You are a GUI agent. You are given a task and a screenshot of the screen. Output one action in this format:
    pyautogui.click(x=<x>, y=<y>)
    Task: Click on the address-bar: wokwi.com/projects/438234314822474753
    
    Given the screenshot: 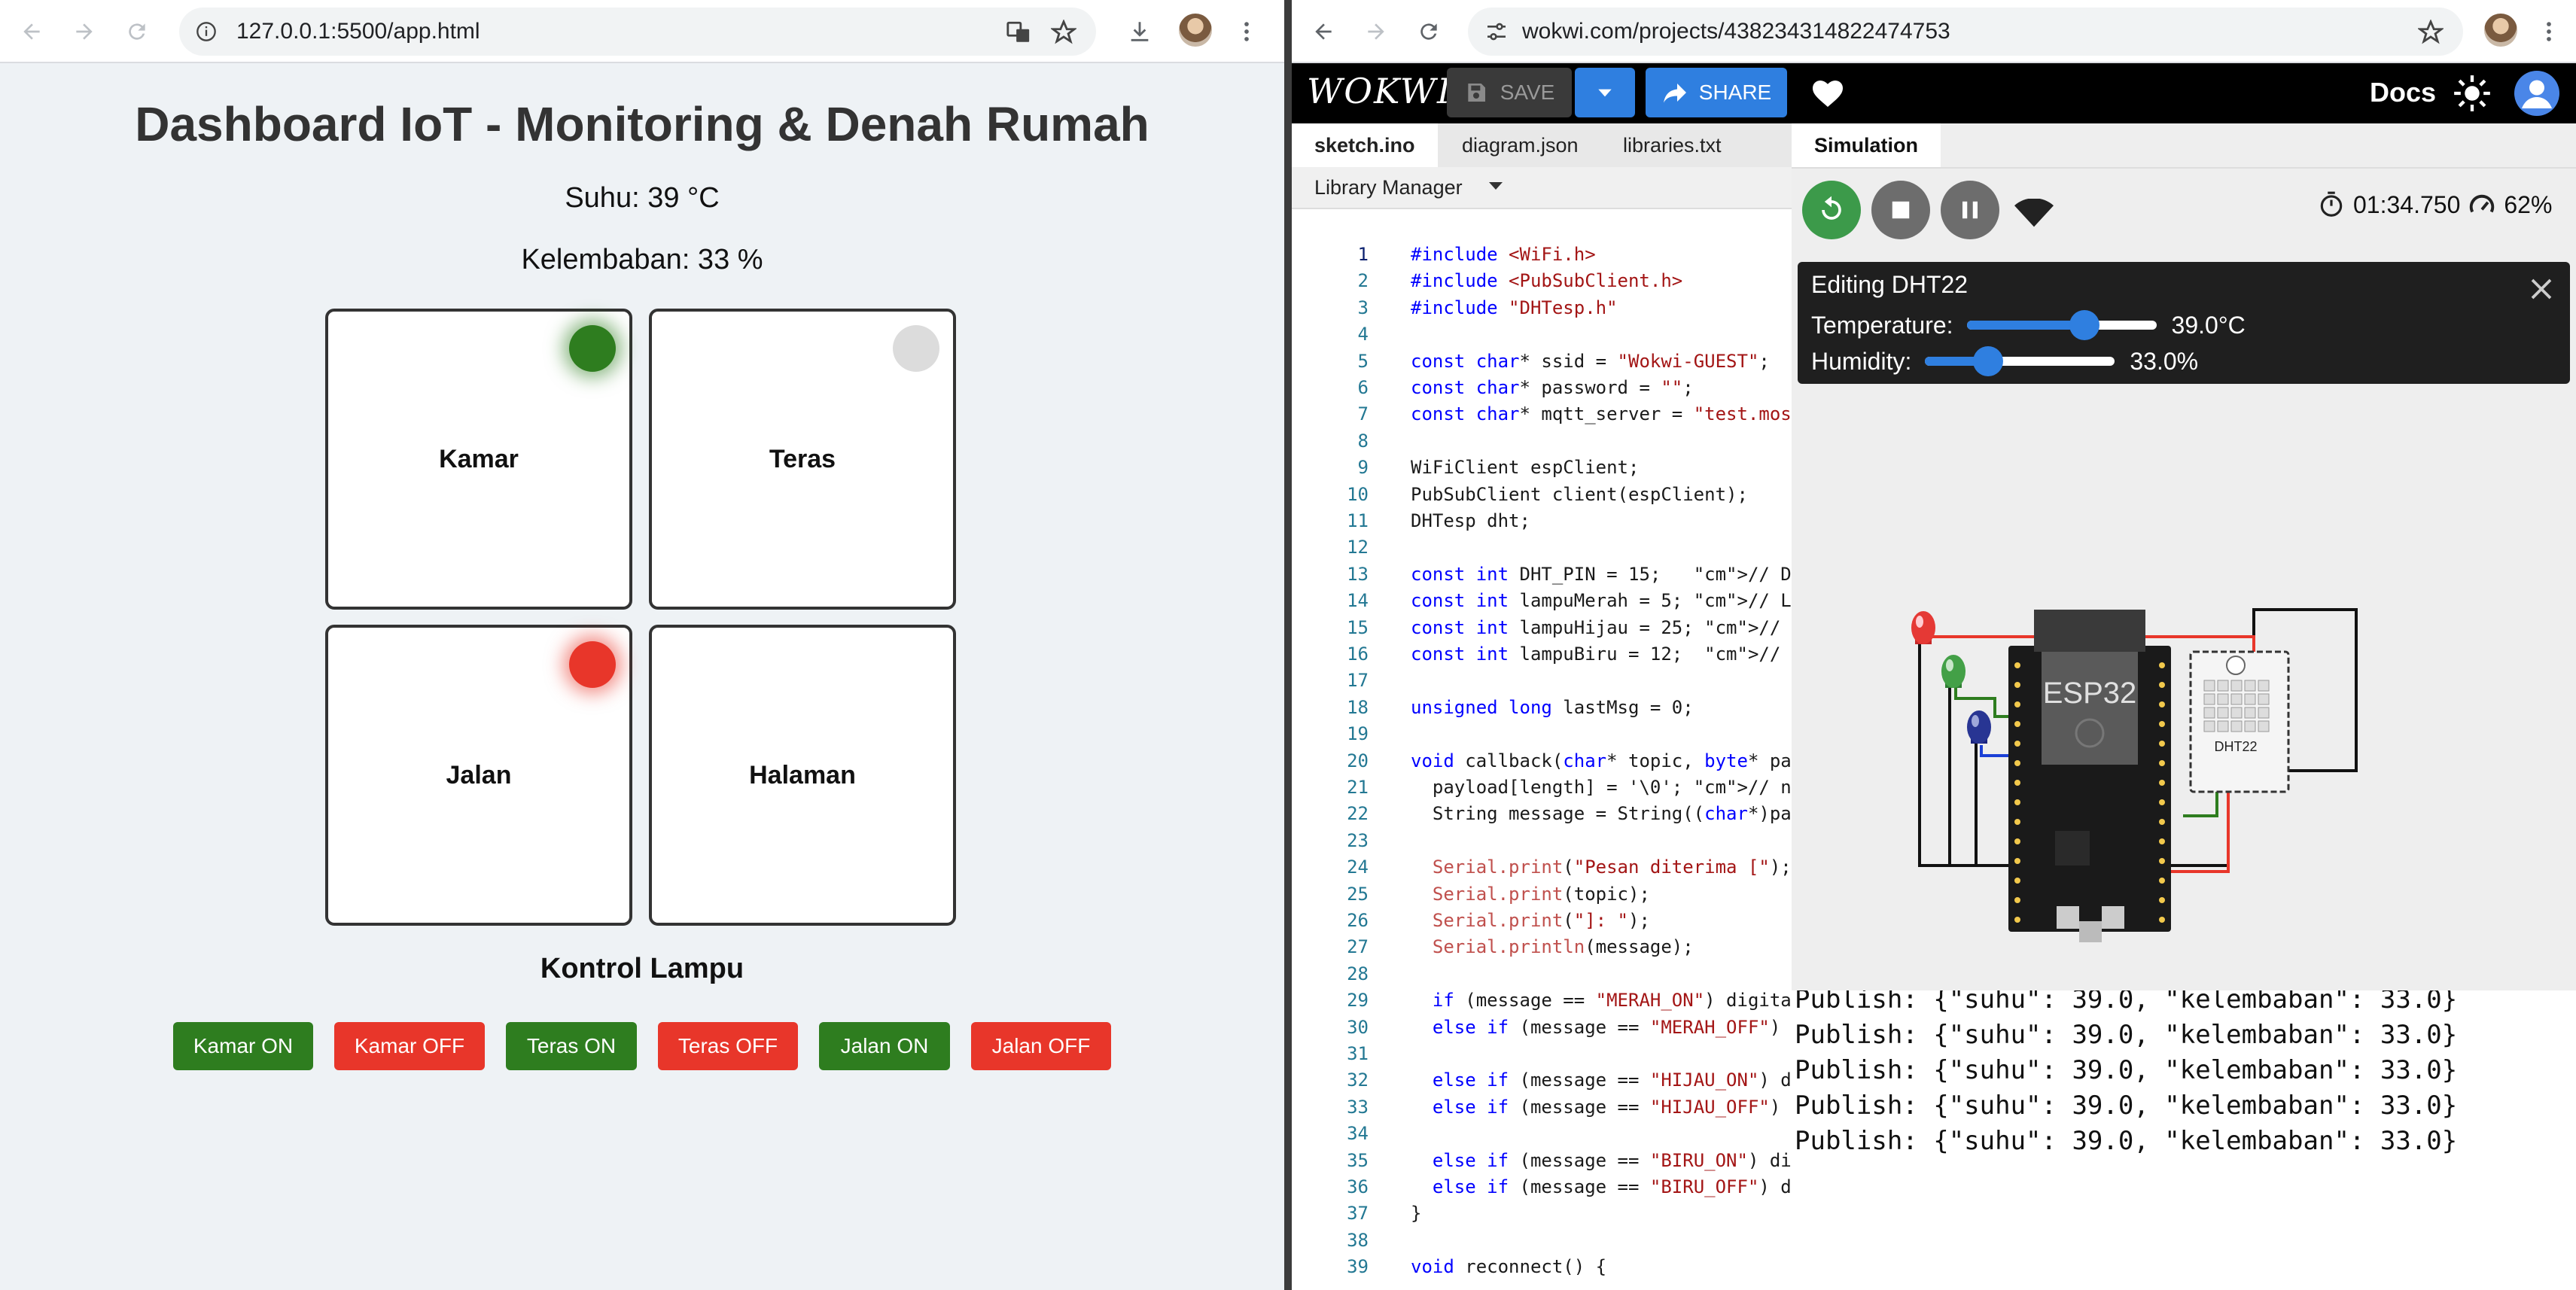 What is the action you would take?
    pyautogui.click(x=1966, y=32)
    